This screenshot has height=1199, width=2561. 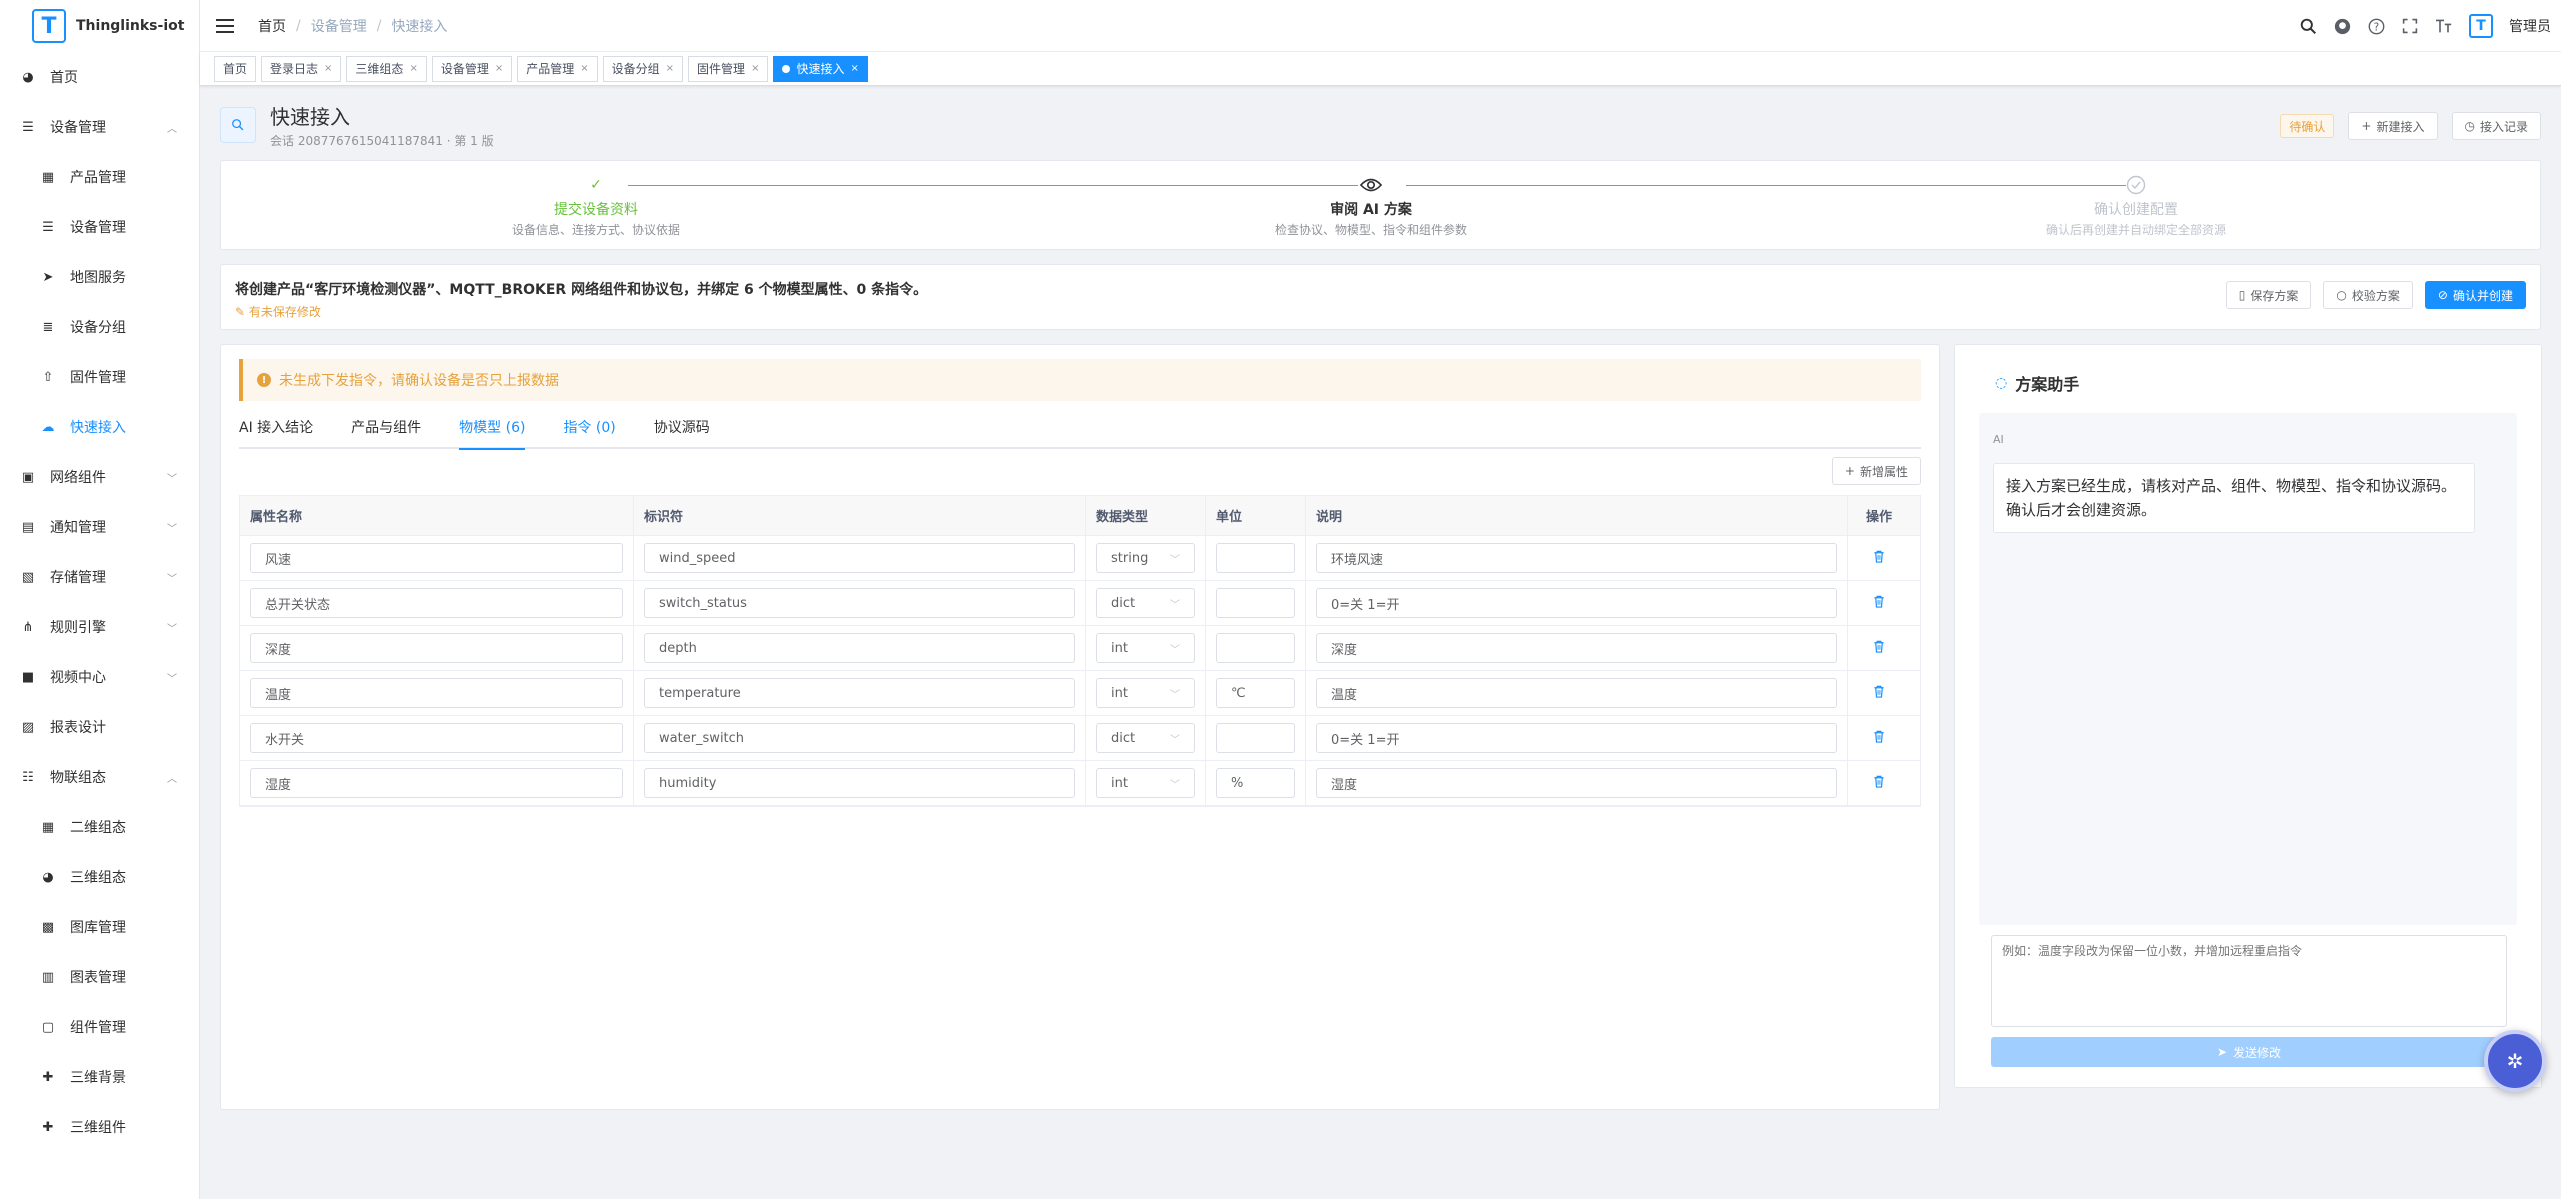 I want to click on tab-tag: 设备分组 ×, so click(x=643, y=68).